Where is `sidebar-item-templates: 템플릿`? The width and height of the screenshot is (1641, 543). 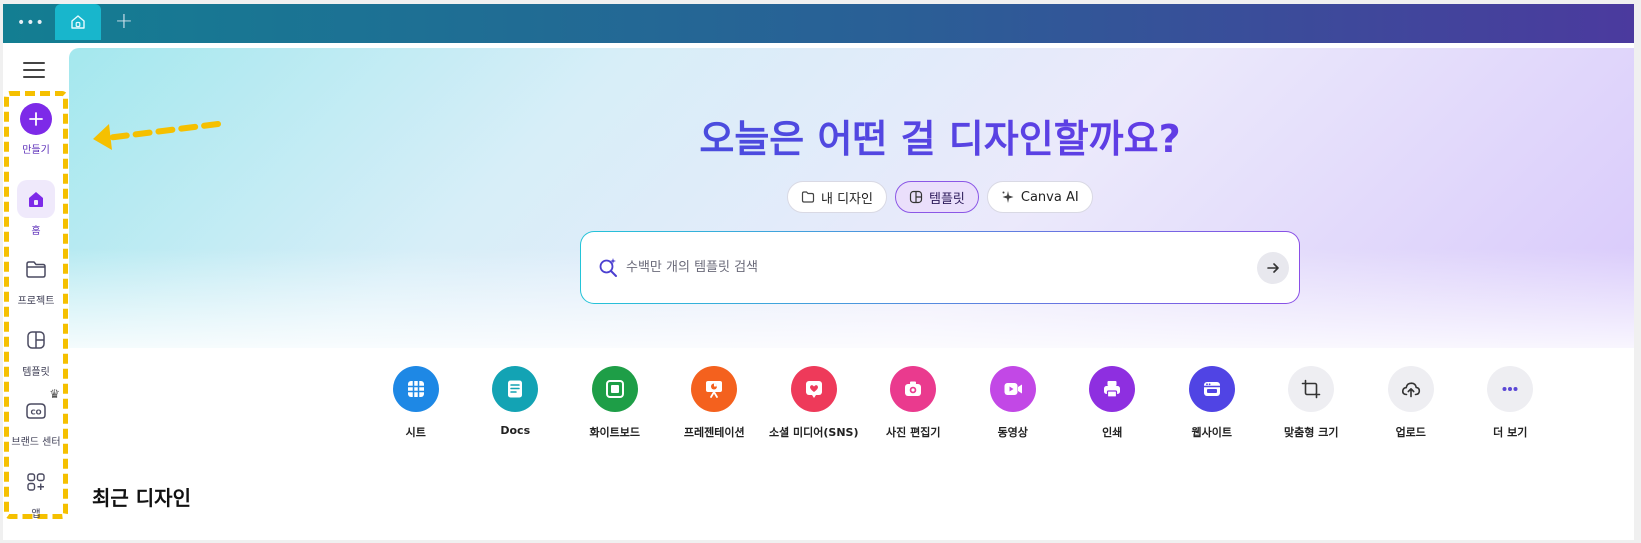
sidebar-item-templates: 템플릿 is located at coordinates (36, 349).